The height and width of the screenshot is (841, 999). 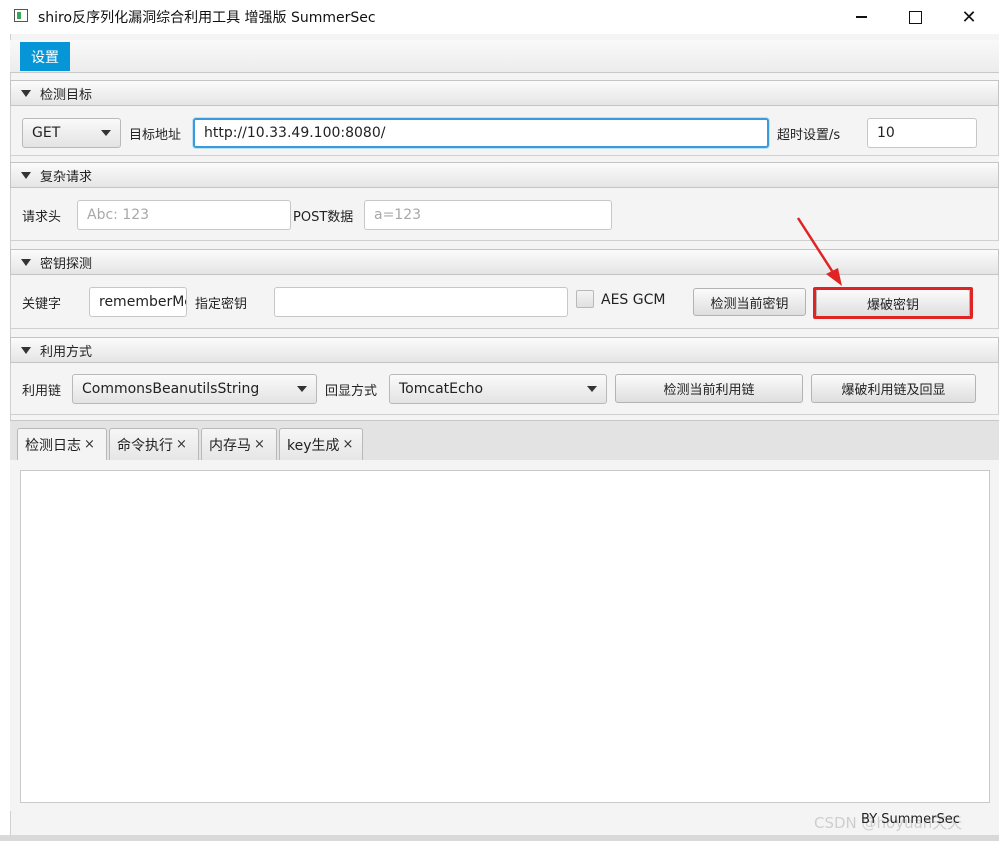 I want to click on minimize-icon, so click(x=861, y=17).